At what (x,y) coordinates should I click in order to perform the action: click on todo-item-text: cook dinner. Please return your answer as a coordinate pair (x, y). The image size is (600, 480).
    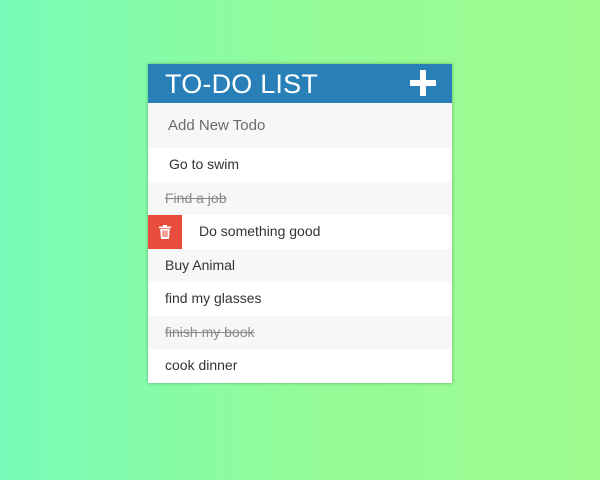
    Looking at the image, I should click on (201, 365).